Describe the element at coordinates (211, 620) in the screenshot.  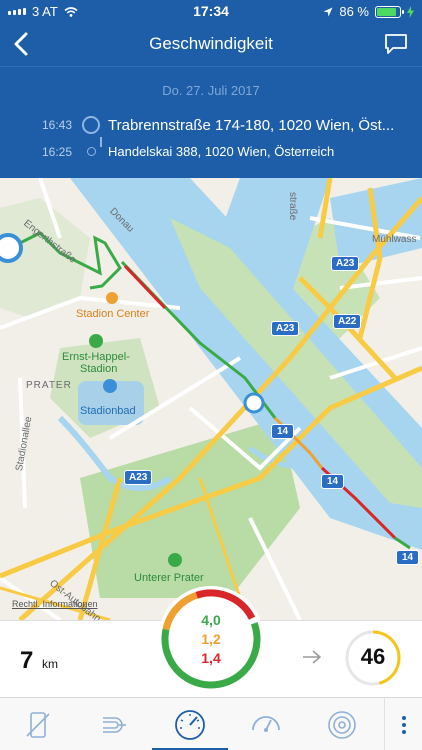
I see `gauge-green-value: 4,0` at that location.